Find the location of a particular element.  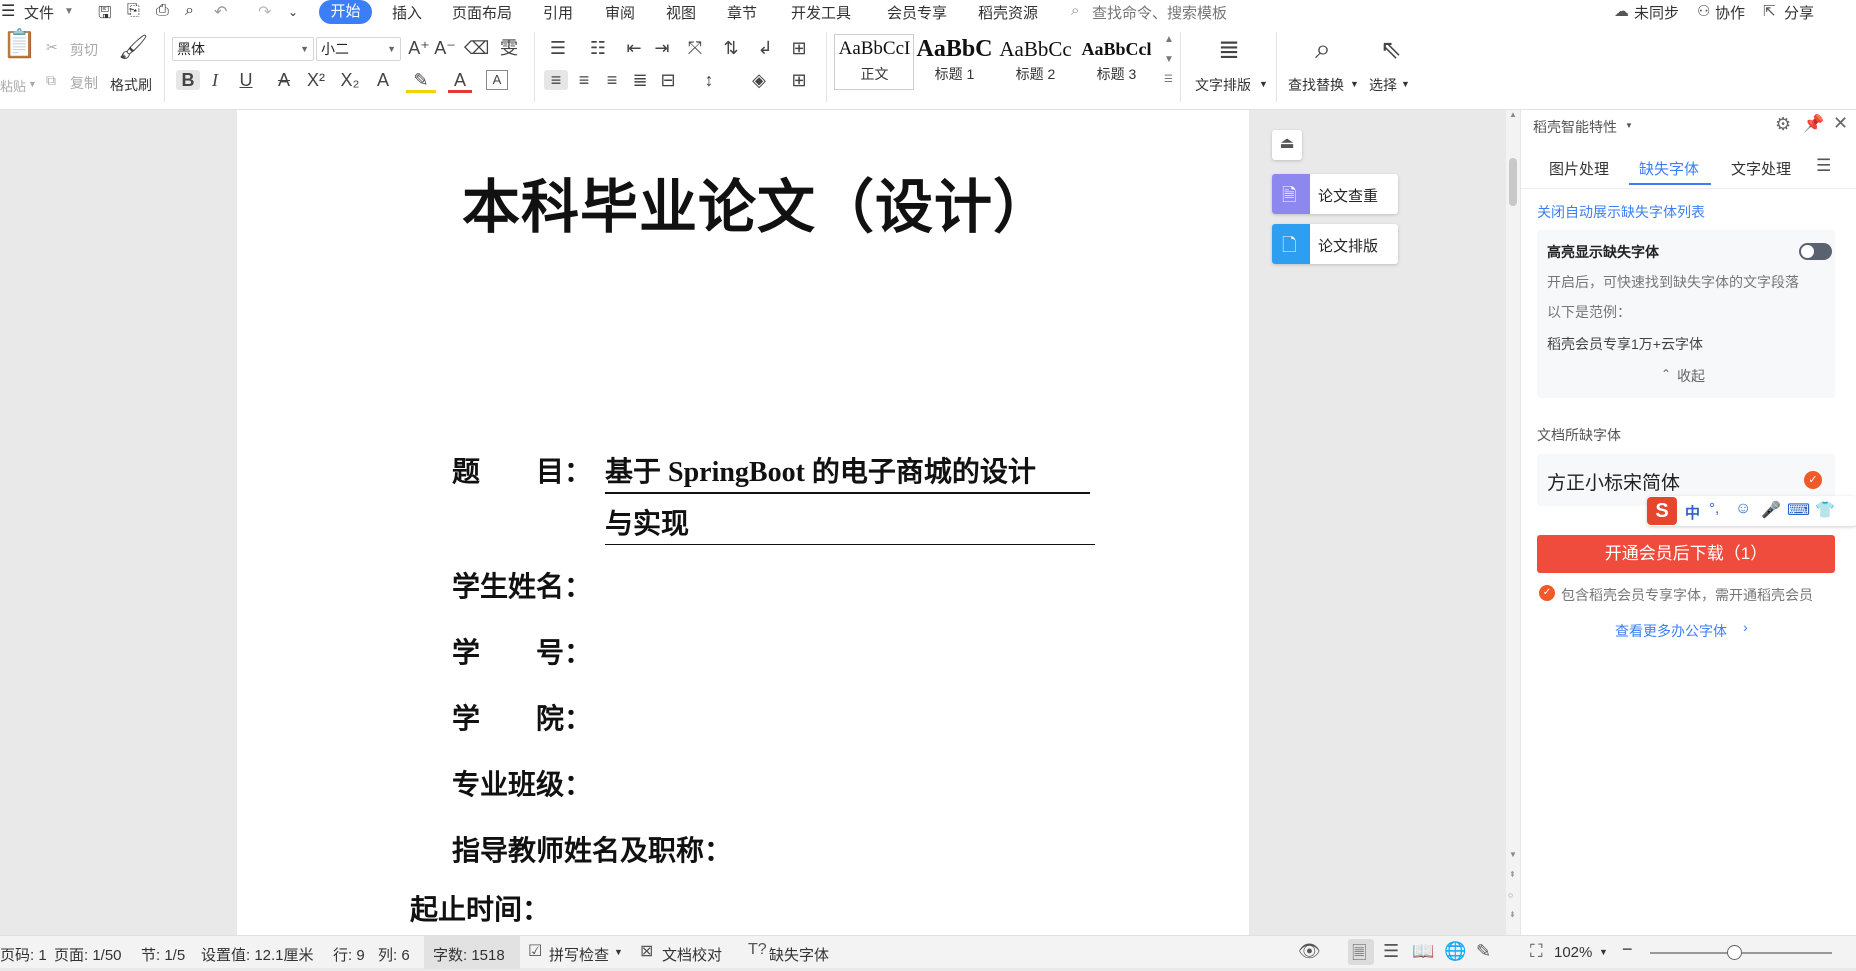

ime-punctuation-icon: °, is located at coordinates (1714, 508).